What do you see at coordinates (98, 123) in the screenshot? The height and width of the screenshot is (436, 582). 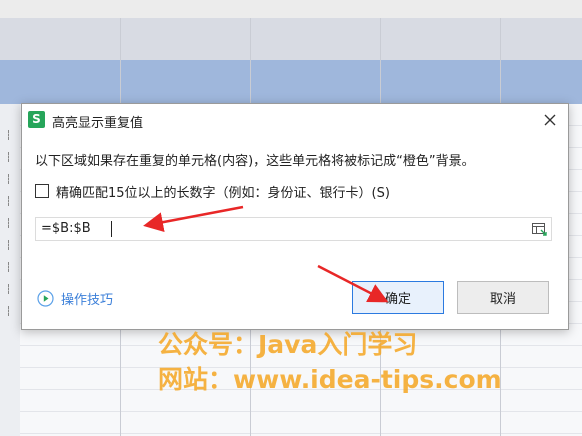 I see `dialog-title: 高亮显示重复值` at bounding box center [98, 123].